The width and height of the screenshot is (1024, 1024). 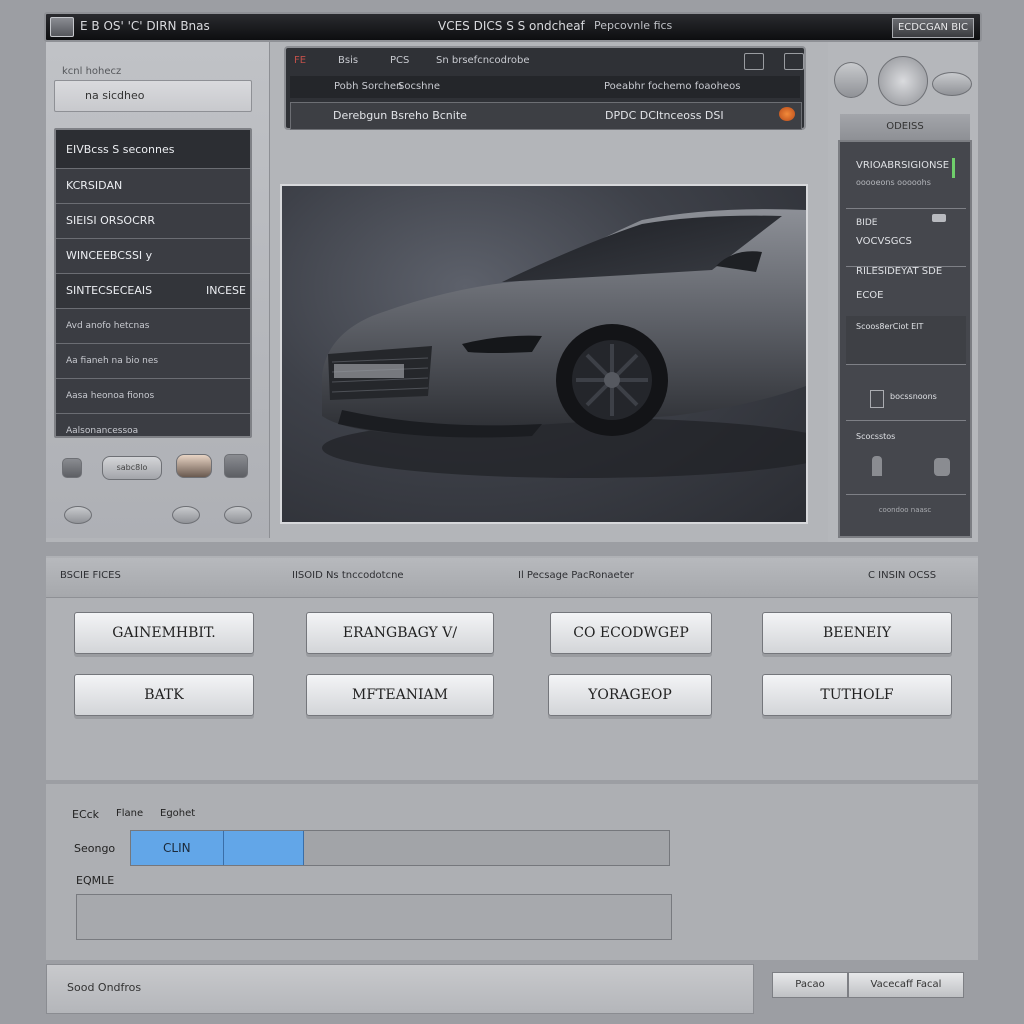 What do you see at coordinates (348, 575) in the screenshot?
I see `function-header-label: IISOID Ns tnccodotcne` at bounding box center [348, 575].